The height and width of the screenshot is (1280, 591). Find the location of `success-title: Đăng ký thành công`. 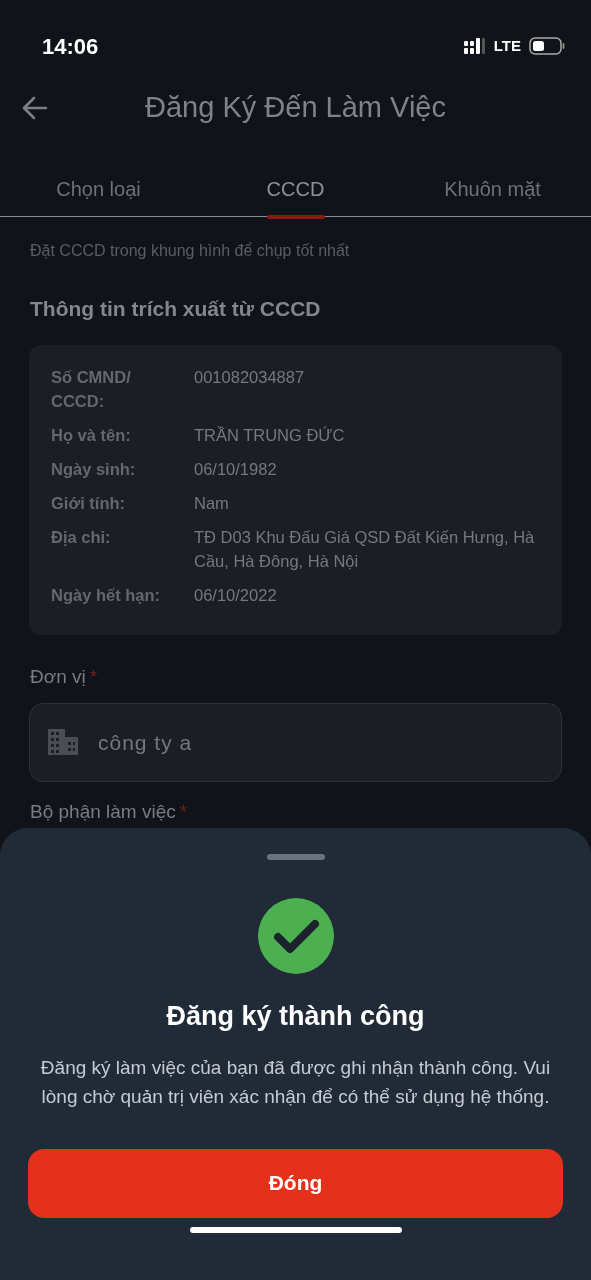

success-title: Đăng ký thành công is located at coordinates (295, 1016).